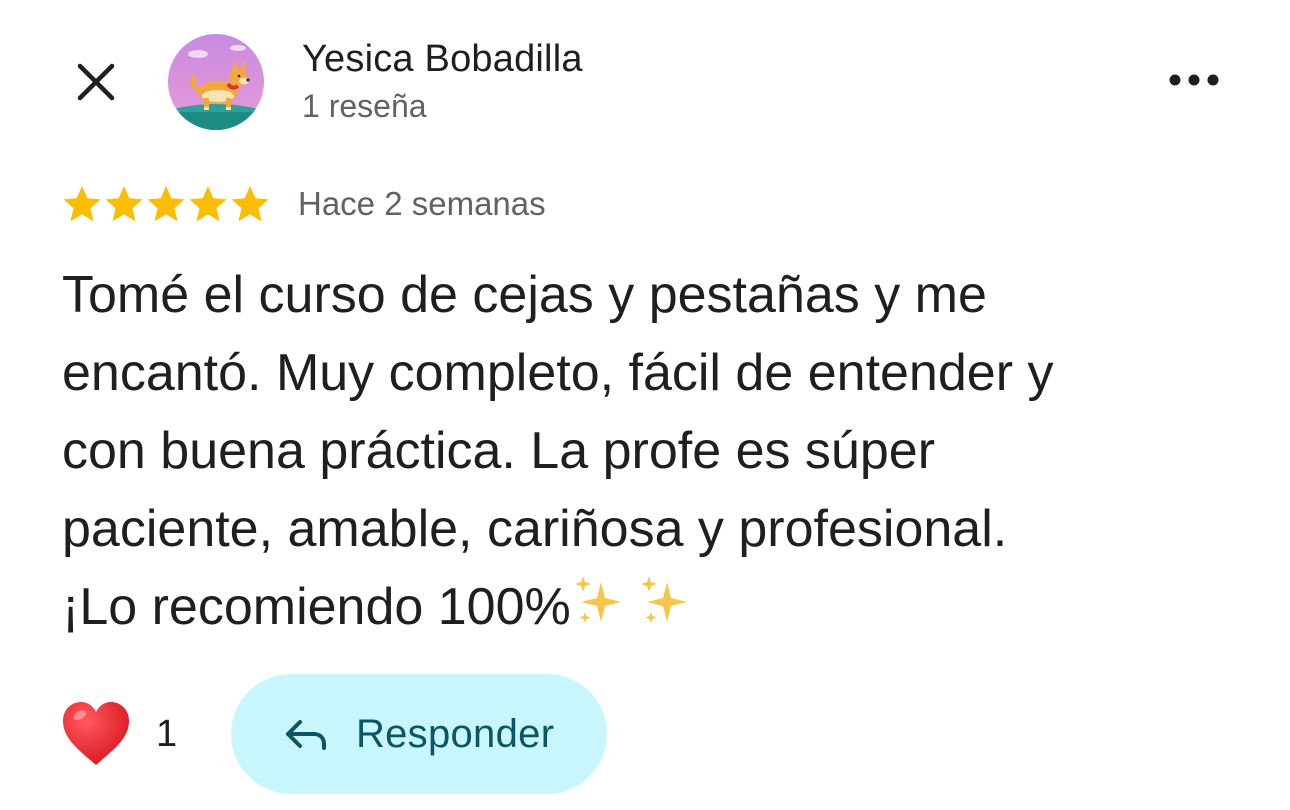 This screenshot has height=810, width=1290. I want to click on author-name: Yesica Bobadilla, so click(442, 59).